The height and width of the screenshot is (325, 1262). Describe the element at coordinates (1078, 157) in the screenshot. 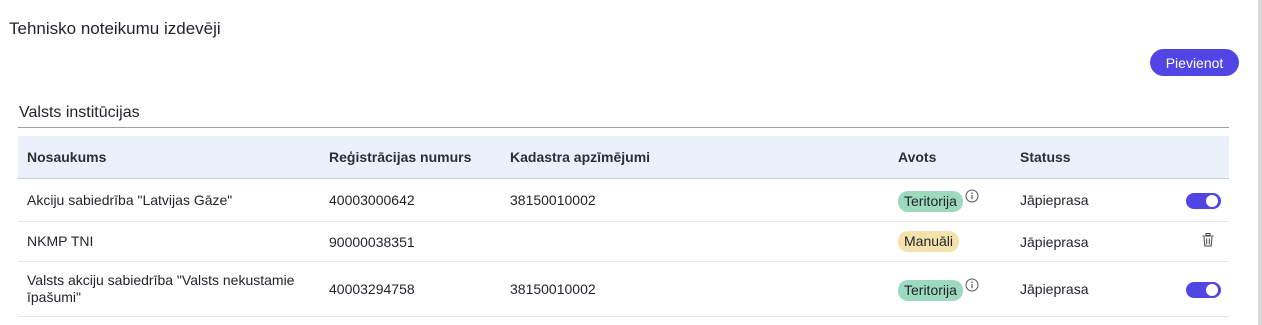

I see `column-header-status: Statuss` at that location.